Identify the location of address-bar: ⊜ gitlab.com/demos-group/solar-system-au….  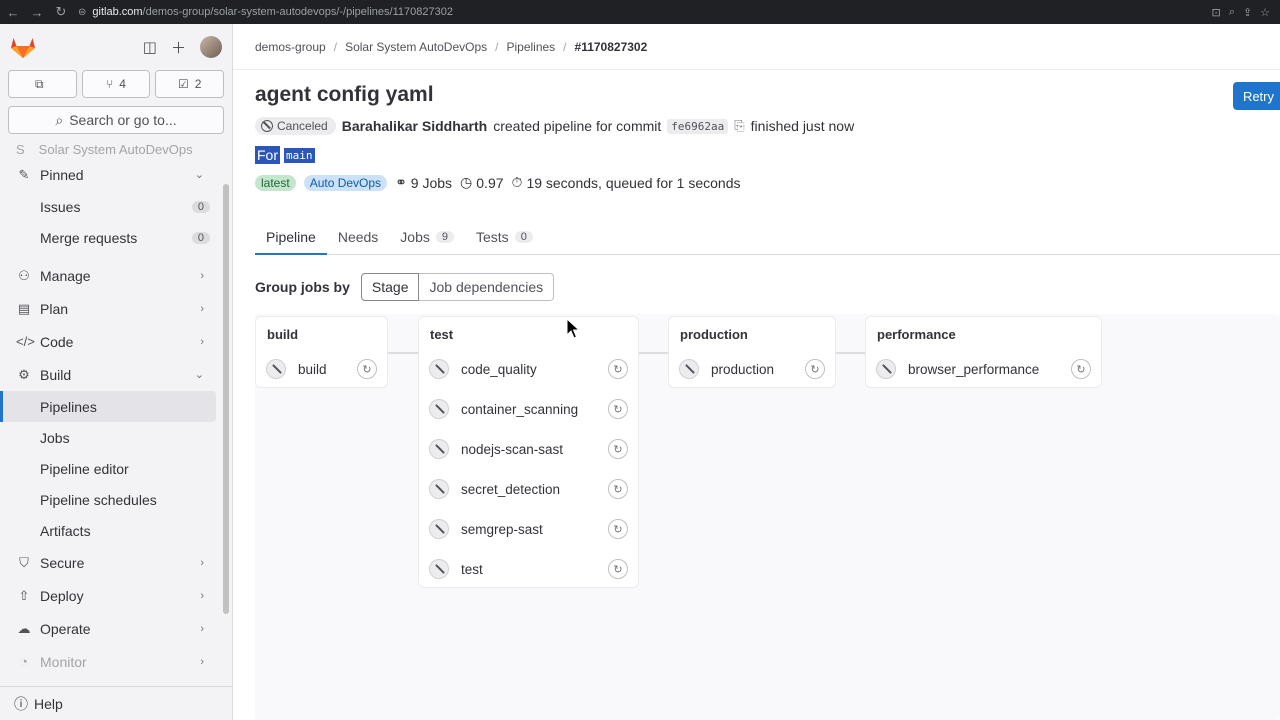
(628, 12).